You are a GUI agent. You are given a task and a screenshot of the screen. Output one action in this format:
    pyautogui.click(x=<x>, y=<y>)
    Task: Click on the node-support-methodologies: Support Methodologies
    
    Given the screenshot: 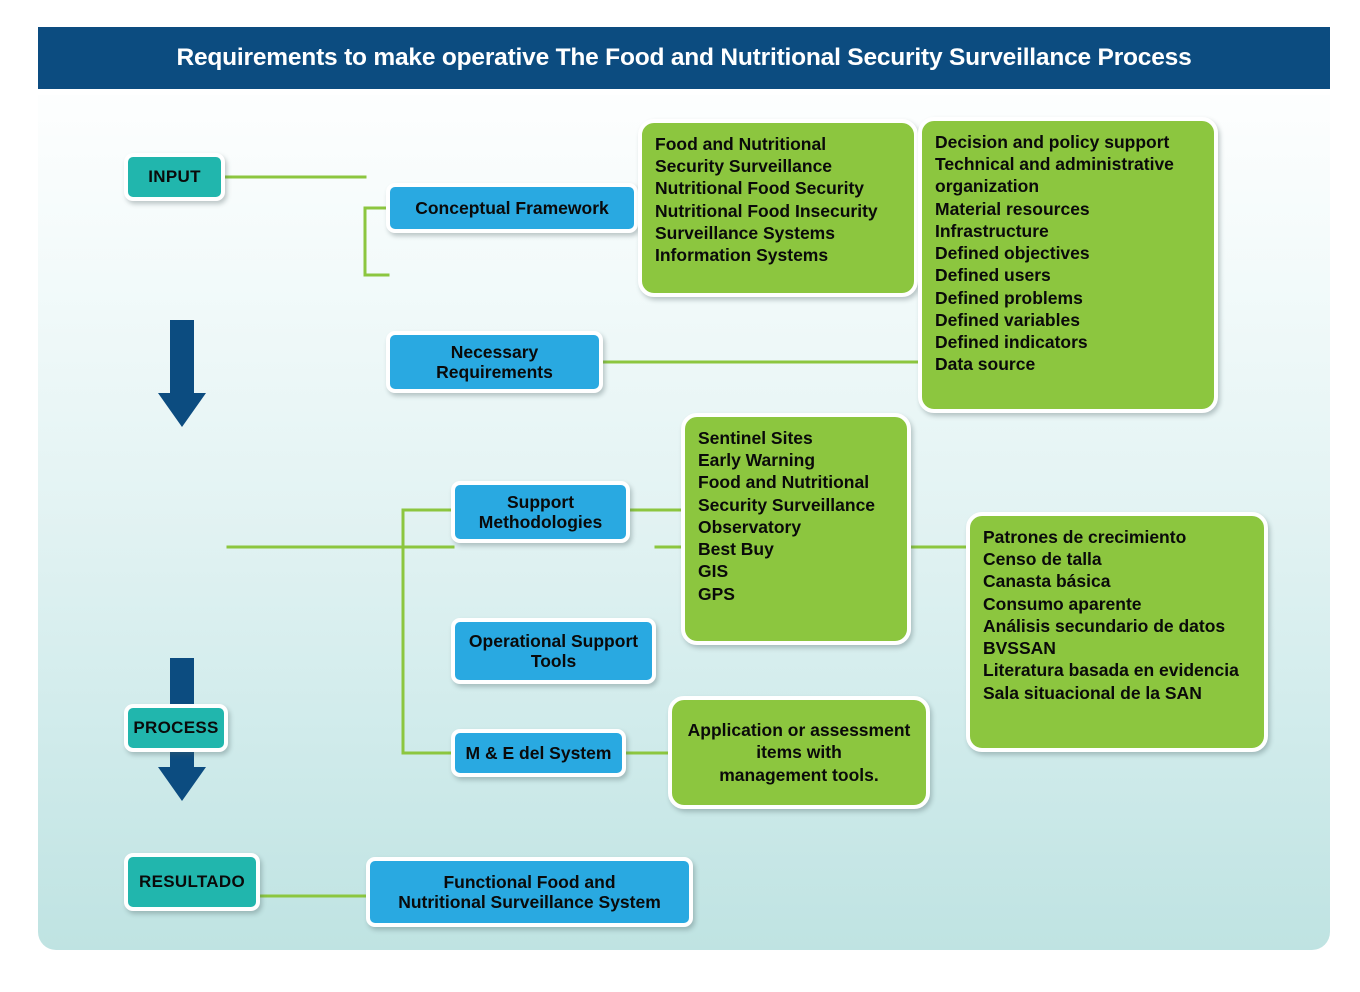 What is the action you would take?
    pyautogui.click(x=540, y=512)
    